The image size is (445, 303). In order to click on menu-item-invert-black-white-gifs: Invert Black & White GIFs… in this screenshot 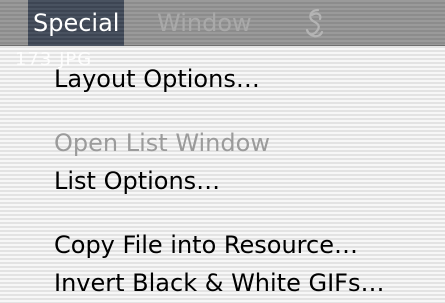, I will do `click(219, 283)`.